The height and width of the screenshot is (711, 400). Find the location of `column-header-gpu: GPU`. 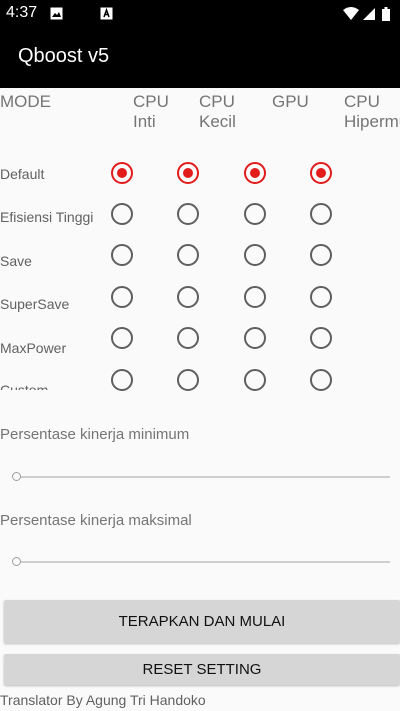

column-header-gpu: GPU is located at coordinates (290, 101).